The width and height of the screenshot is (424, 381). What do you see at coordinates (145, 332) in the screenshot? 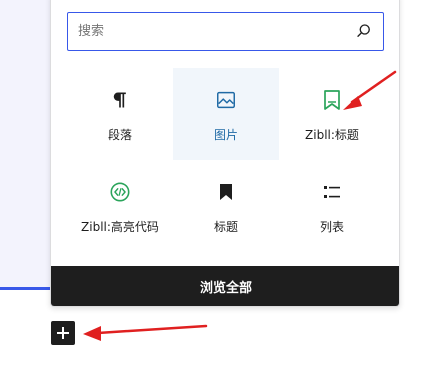
I see `arrow-to-add-button` at bounding box center [145, 332].